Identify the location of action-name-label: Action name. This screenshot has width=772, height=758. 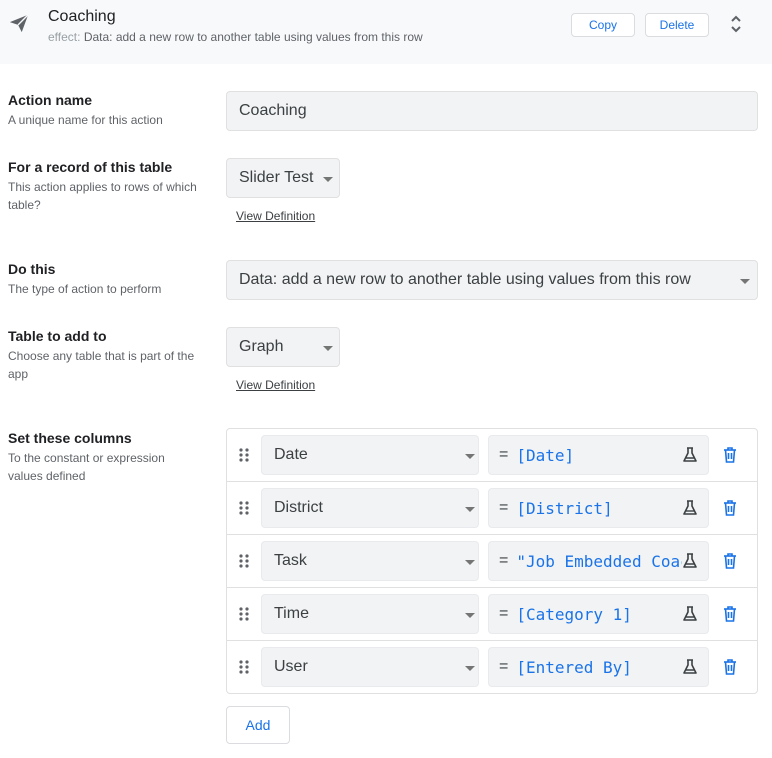
(50, 100).